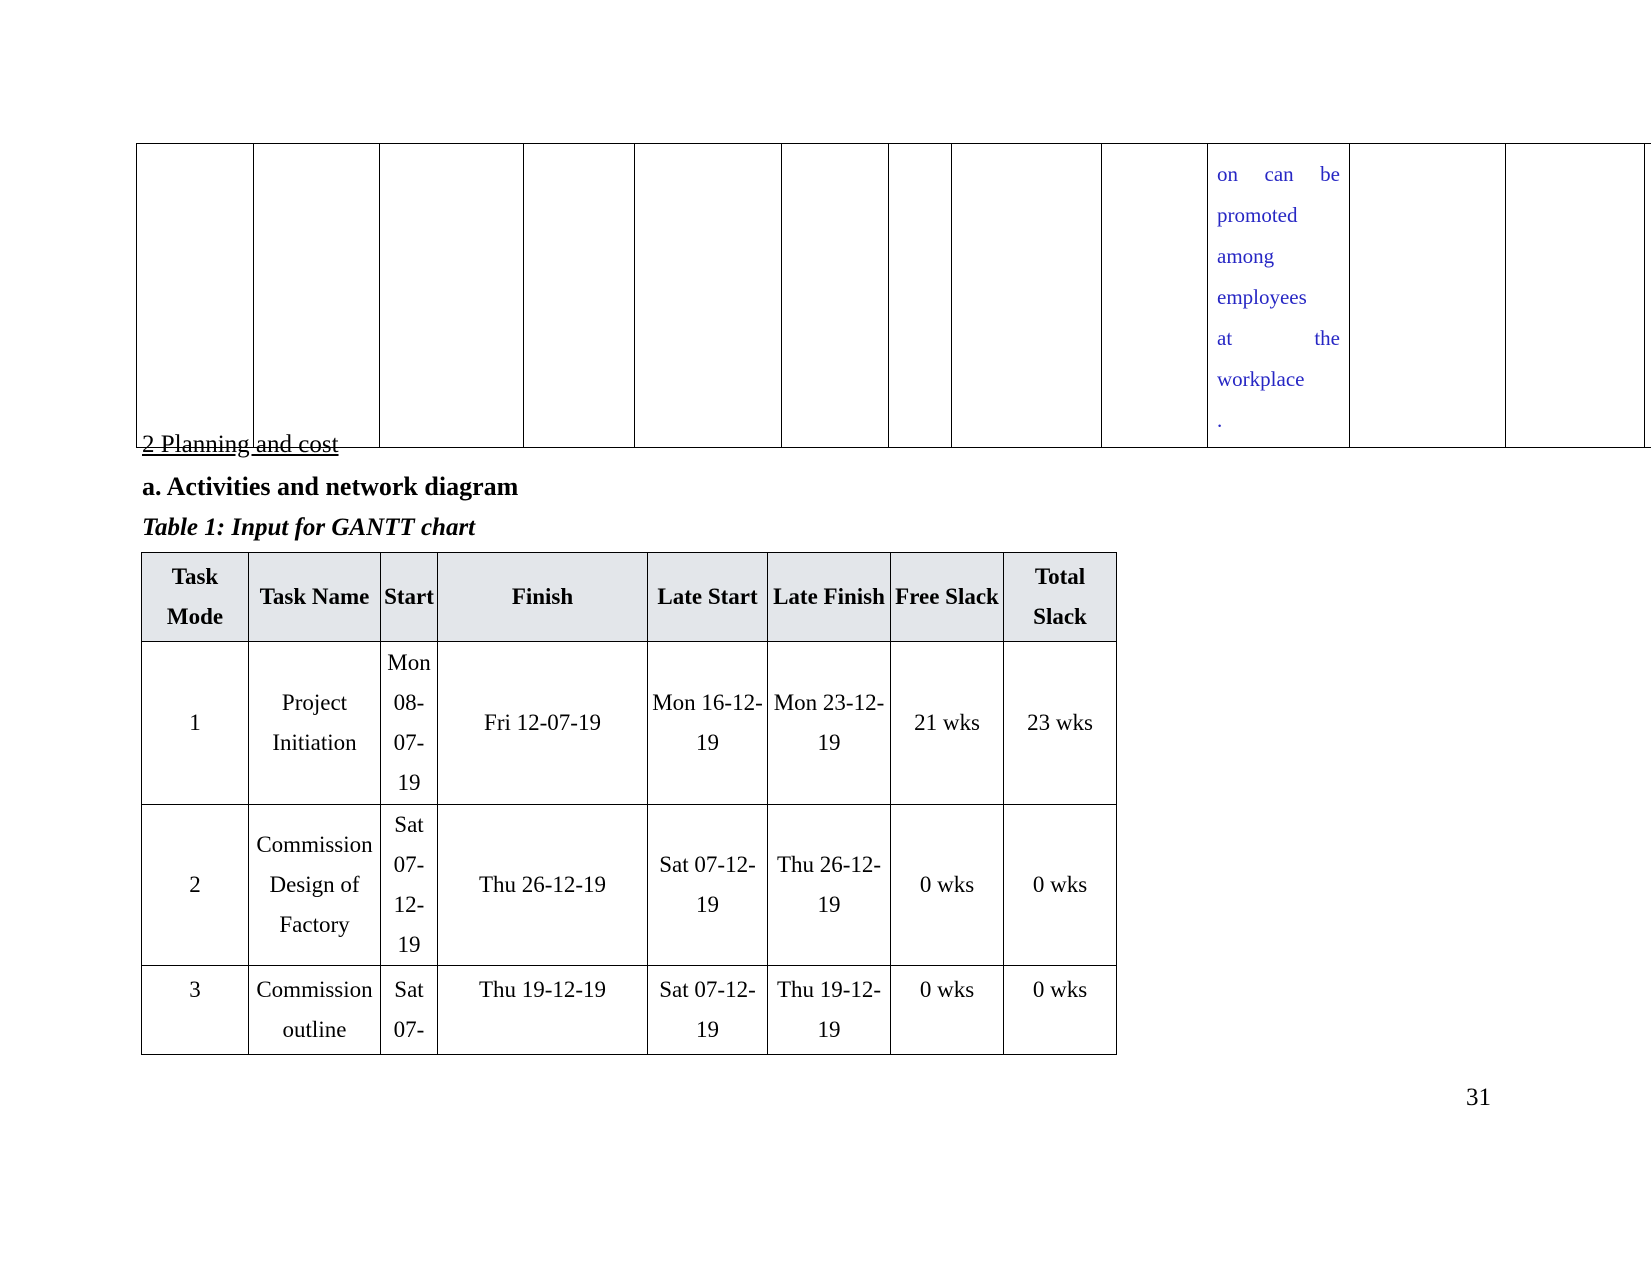 The image size is (1651, 1275). I want to click on cell-task-mode: 3, so click(195, 1010).